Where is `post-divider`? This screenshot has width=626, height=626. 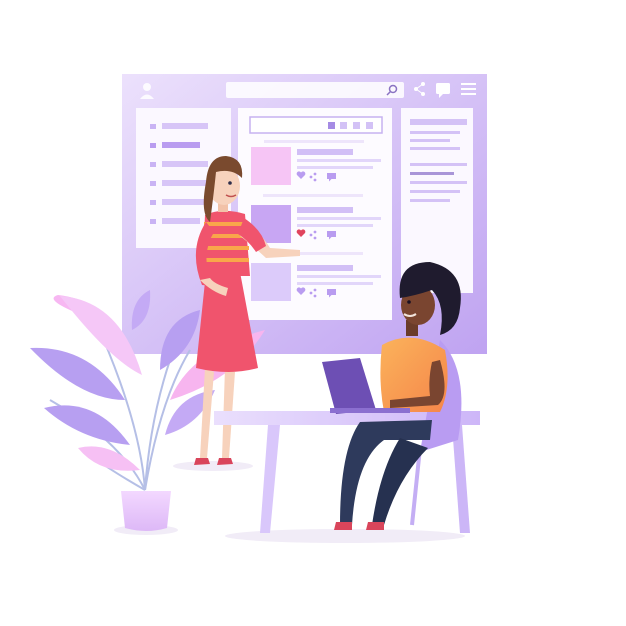
post-divider is located at coordinates (313, 195).